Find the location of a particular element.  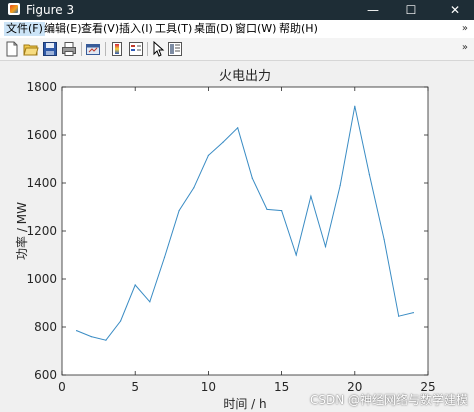

save-icon is located at coordinates (50, 49).